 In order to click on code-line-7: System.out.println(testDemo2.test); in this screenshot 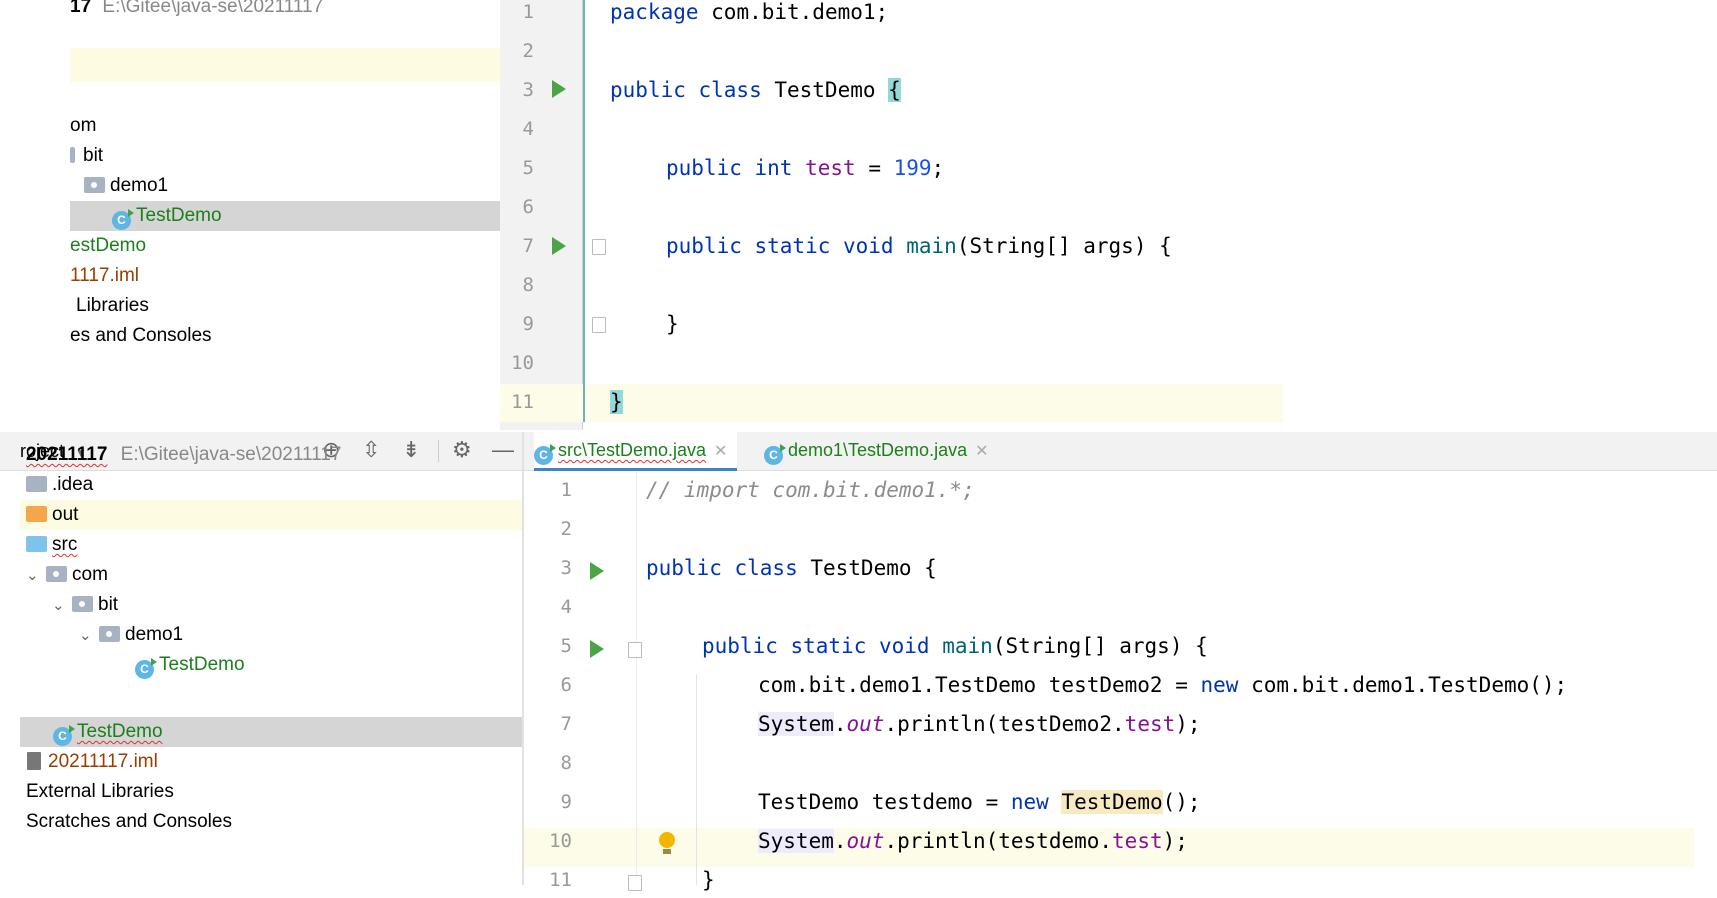, I will do `click(979, 724)`.